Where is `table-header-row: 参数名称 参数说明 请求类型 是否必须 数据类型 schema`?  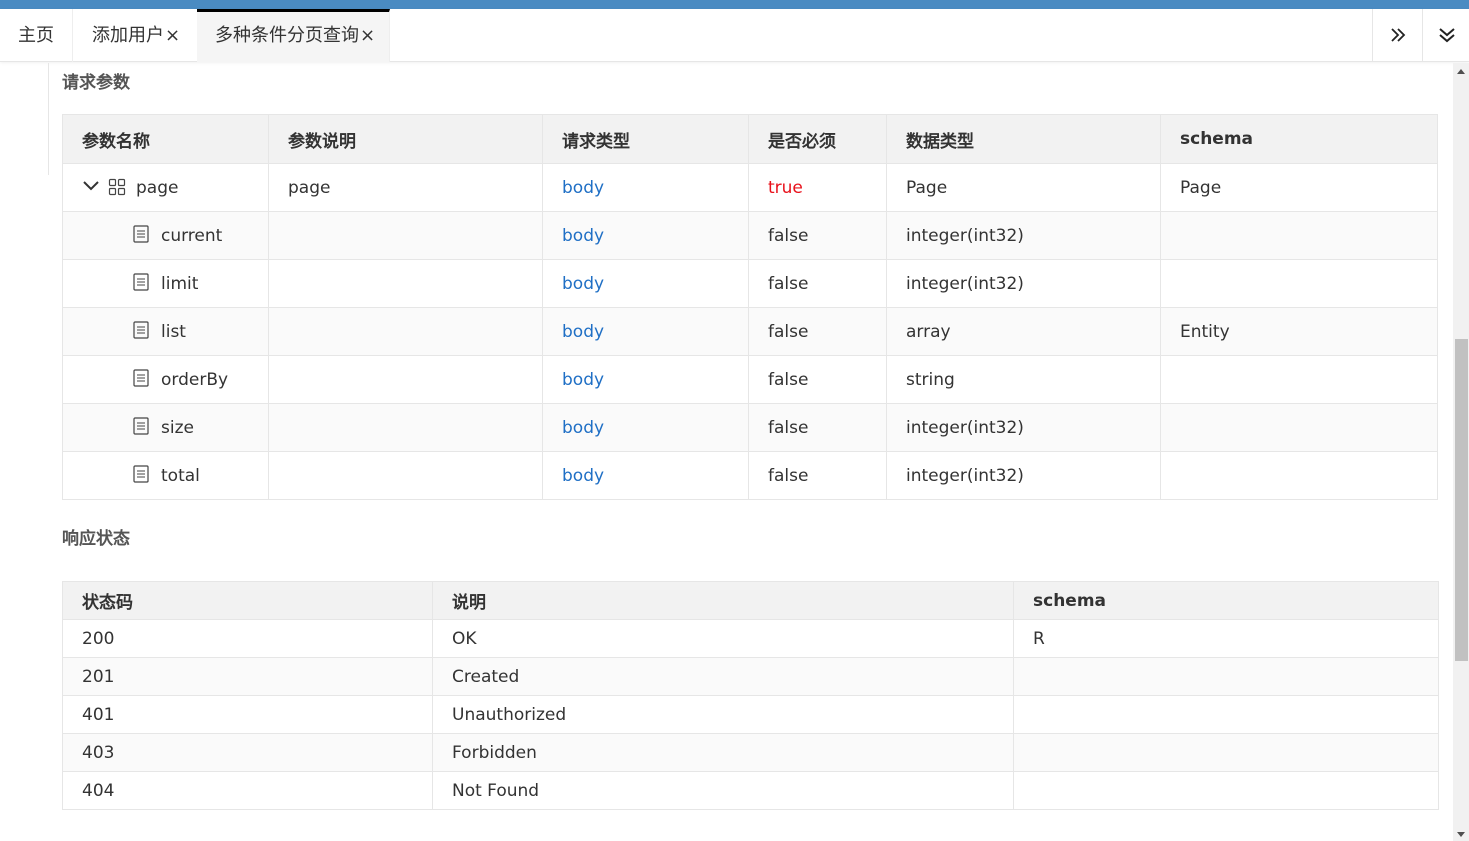
table-header-row: 参数名称 参数说明 请求类型 是否必须 数据类型 schema is located at coordinates (750, 139).